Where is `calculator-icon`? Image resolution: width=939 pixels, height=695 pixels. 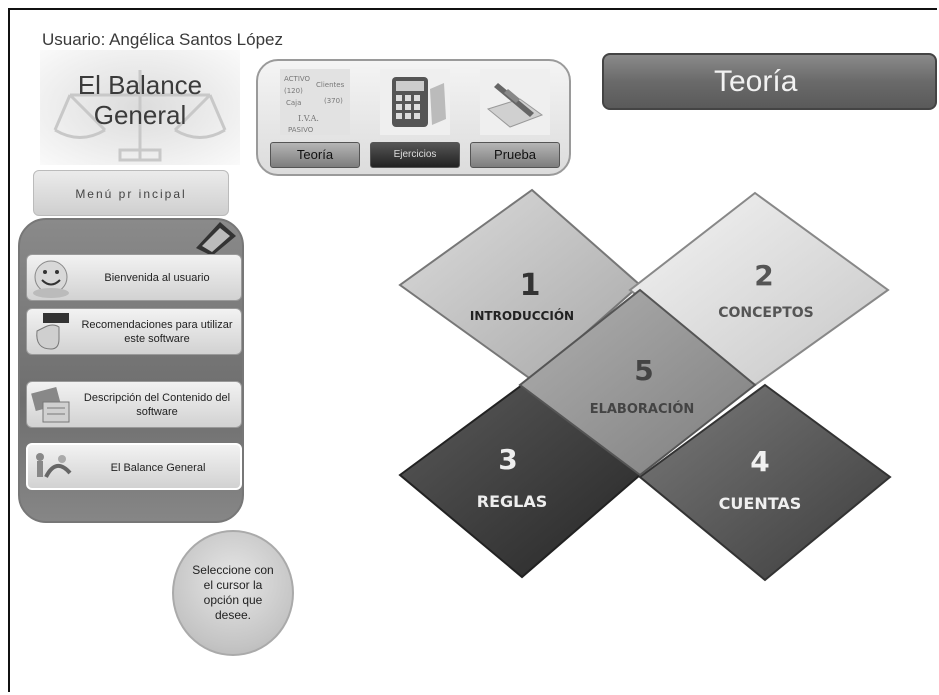
calculator-icon is located at coordinates (415, 102).